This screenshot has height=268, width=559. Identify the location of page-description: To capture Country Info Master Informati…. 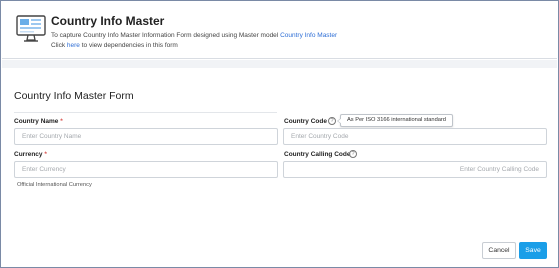
(194, 35).